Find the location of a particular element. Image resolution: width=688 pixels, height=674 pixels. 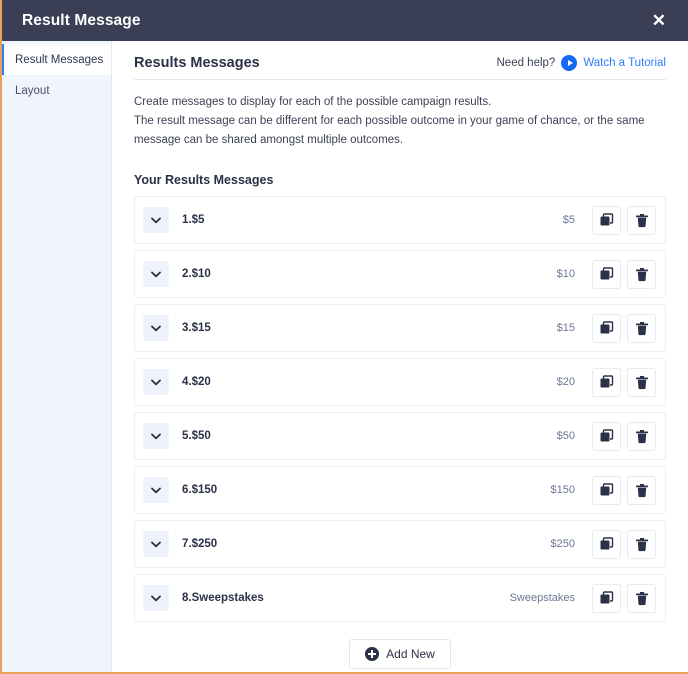

list-item: 5.$50 $50 is located at coordinates (400, 436).